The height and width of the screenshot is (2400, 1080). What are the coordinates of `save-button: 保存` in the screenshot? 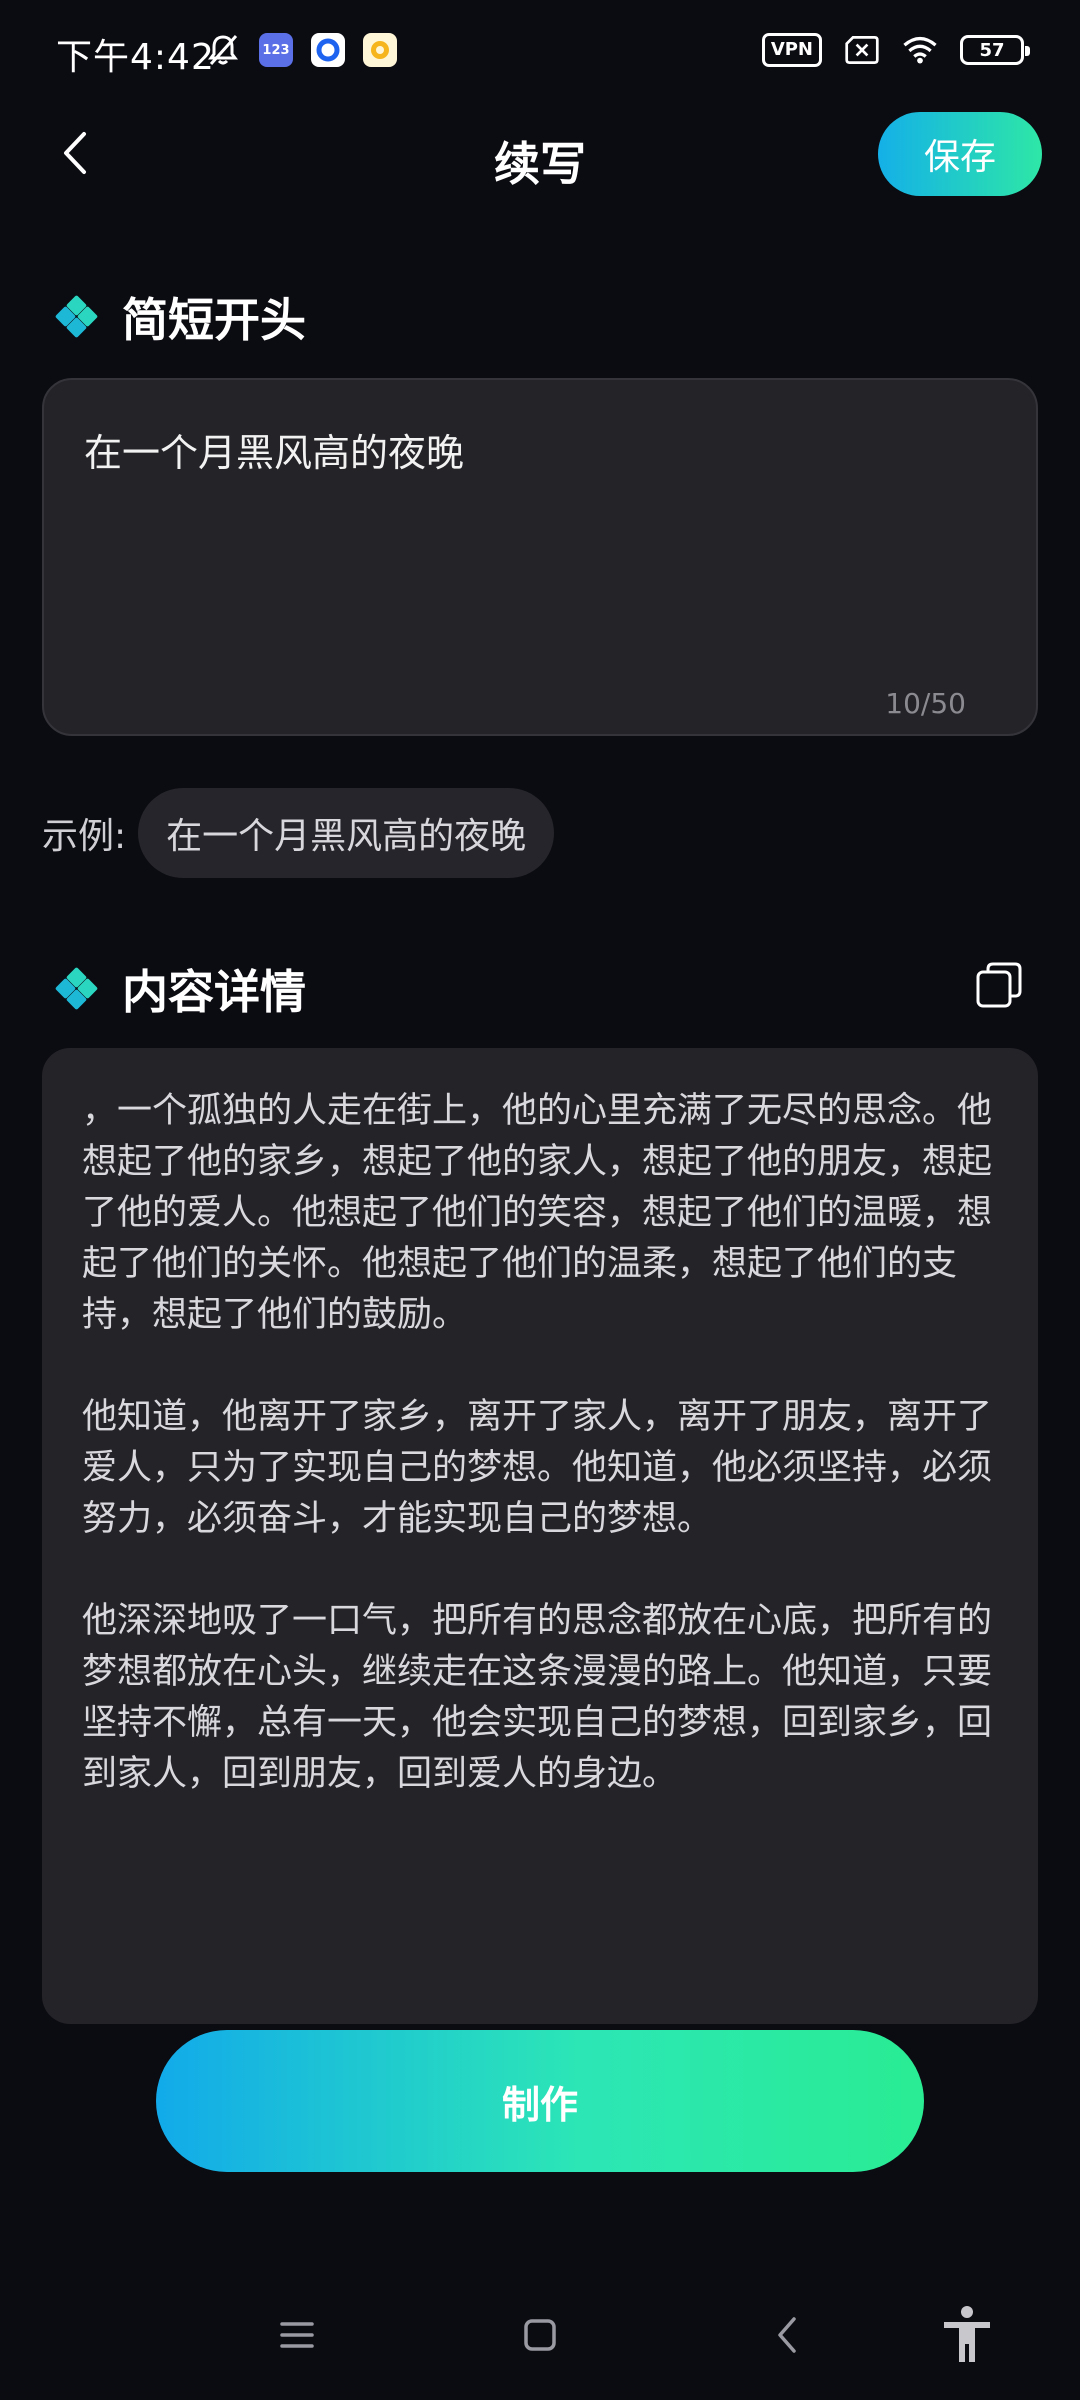 It's located at (960, 154).